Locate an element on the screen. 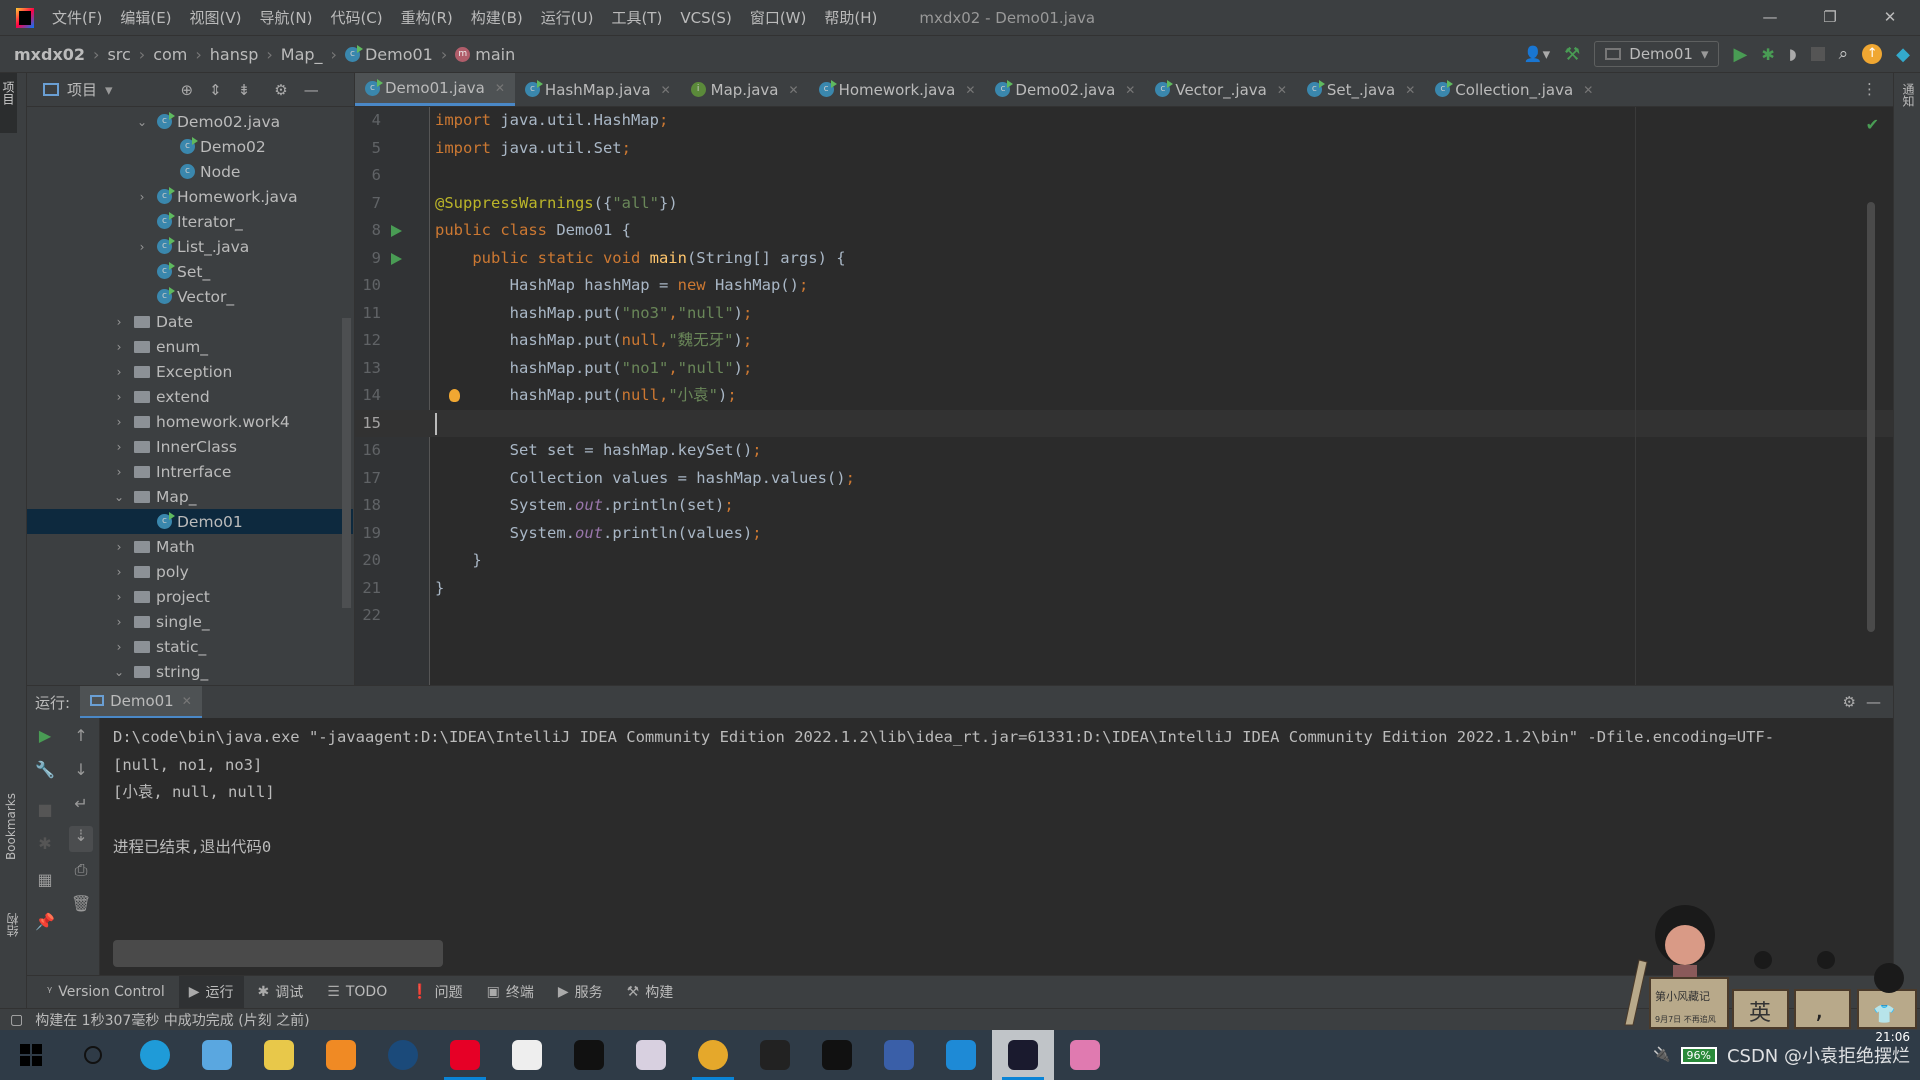  console-scrollbar is located at coordinates (278, 953).